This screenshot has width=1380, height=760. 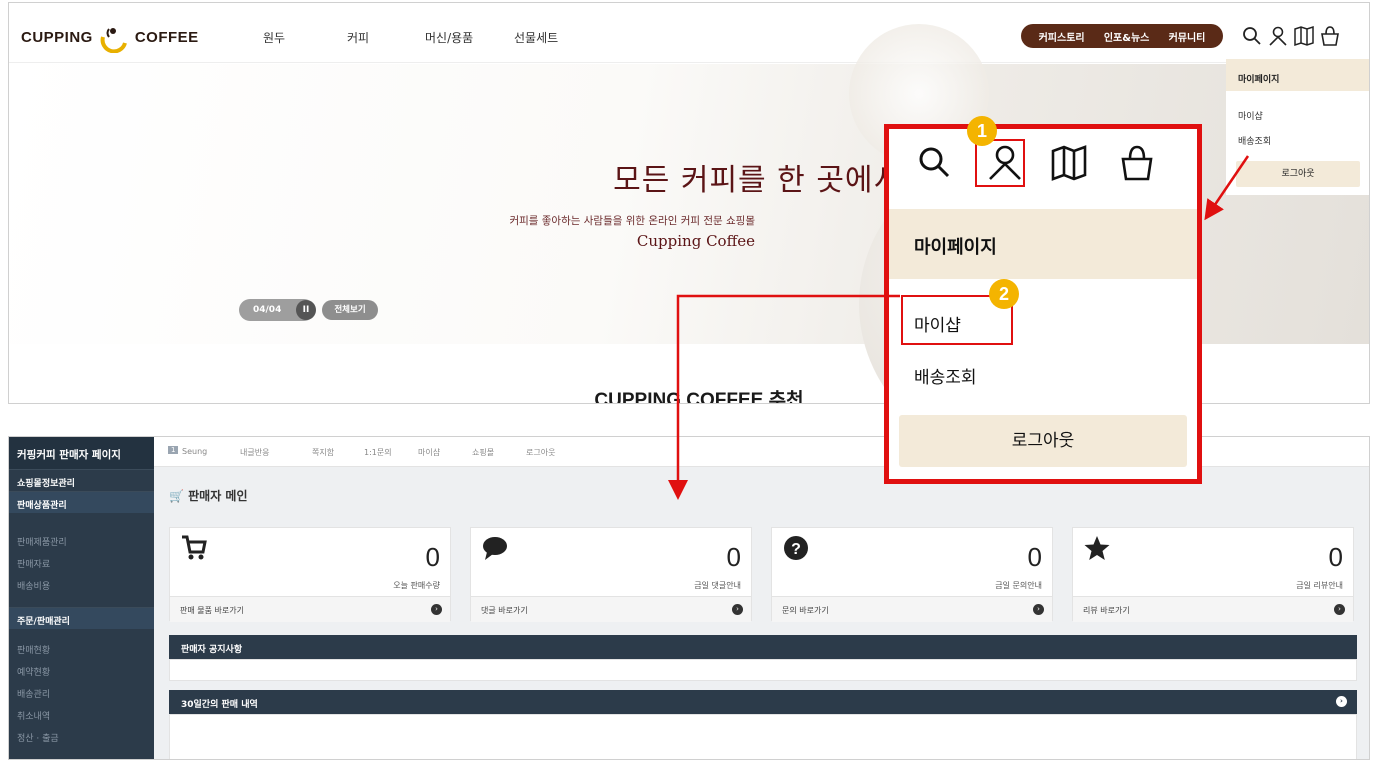 I want to click on stat-link: 문의 바로가기 ›, so click(x=912, y=609).